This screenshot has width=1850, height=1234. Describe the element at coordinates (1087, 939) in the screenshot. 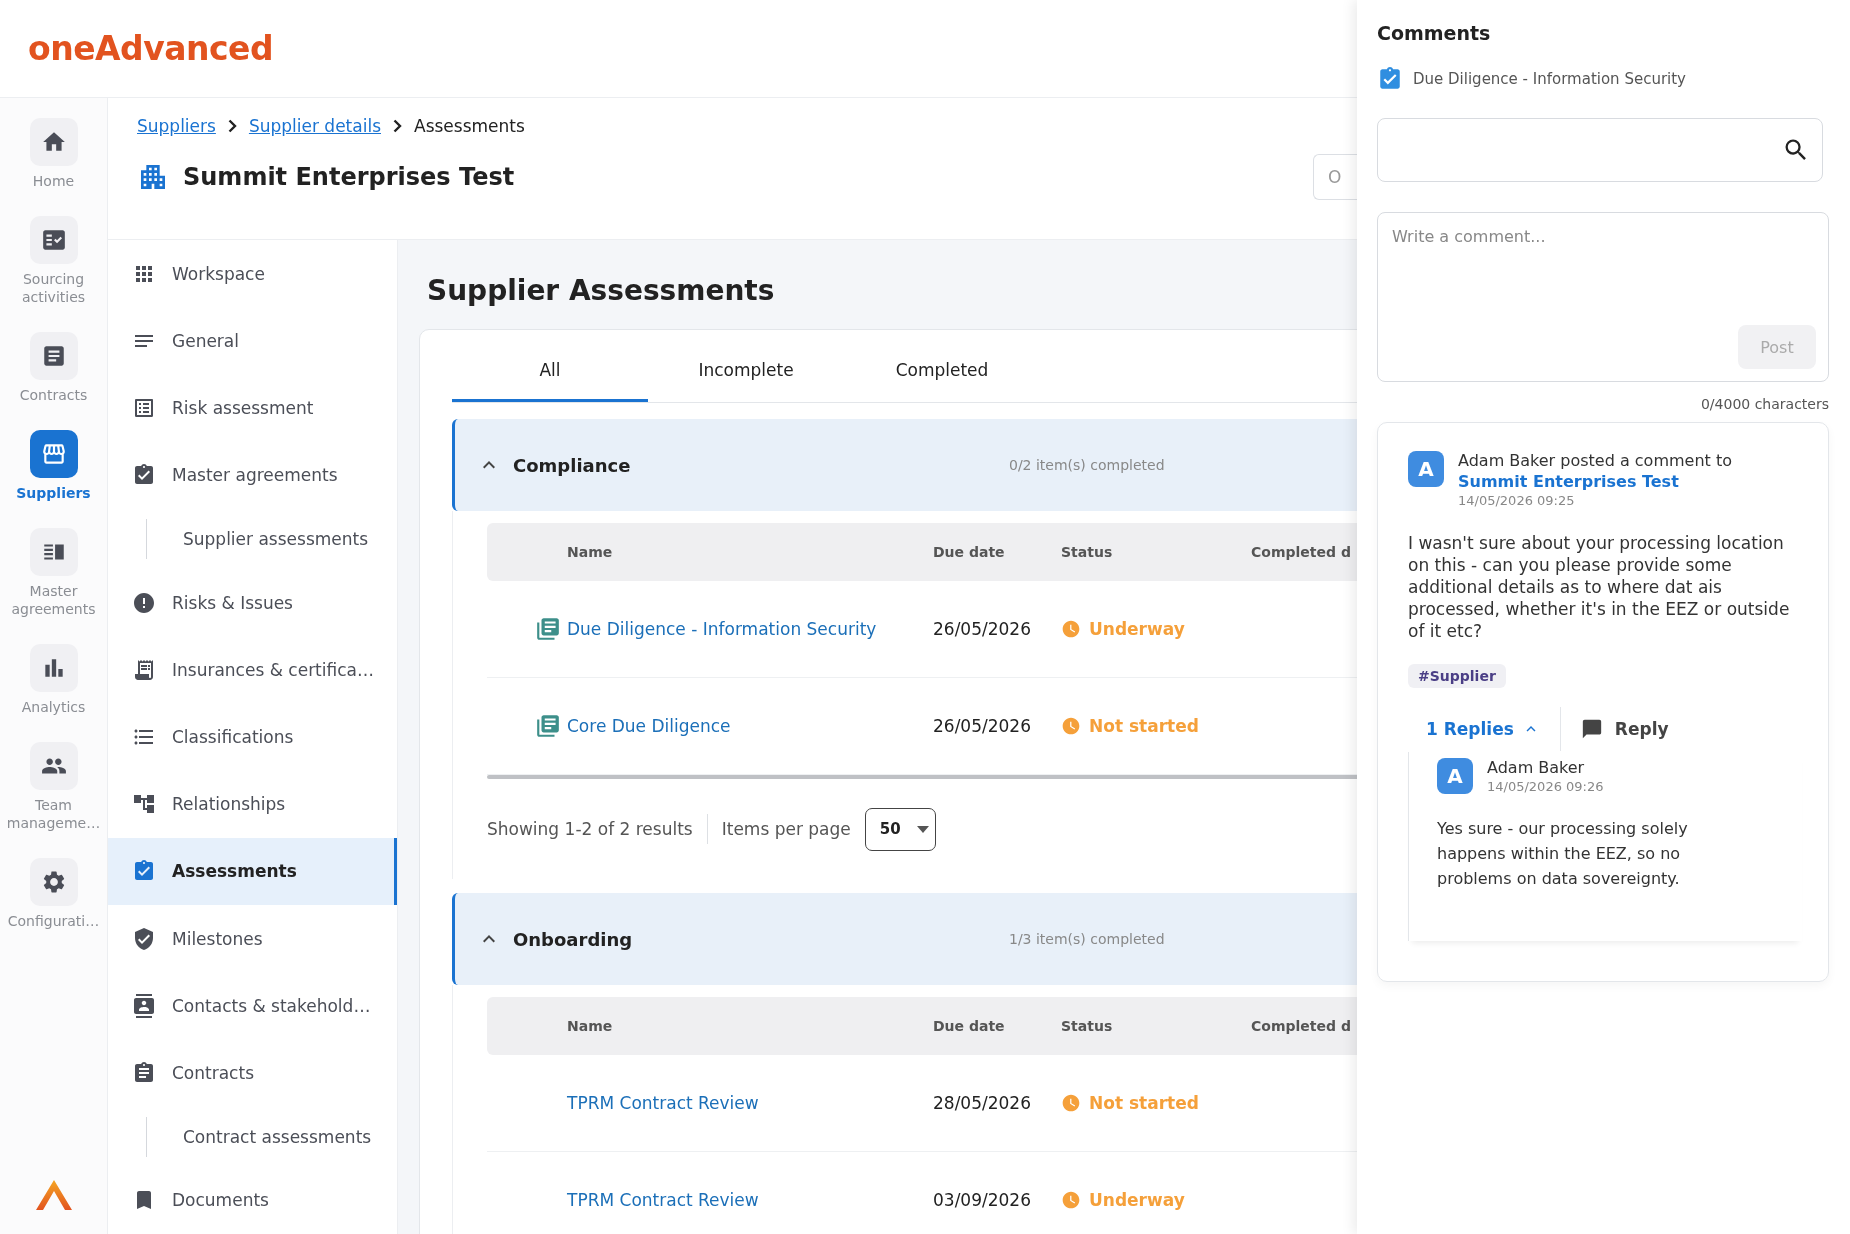

I see `completion-text: 1/3 item(s) completed` at that location.